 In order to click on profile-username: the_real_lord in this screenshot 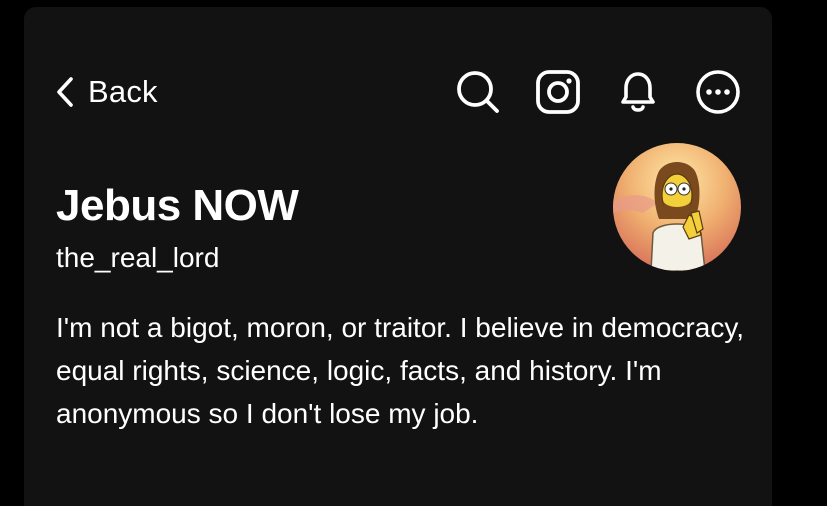, I will do `click(138, 257)`.